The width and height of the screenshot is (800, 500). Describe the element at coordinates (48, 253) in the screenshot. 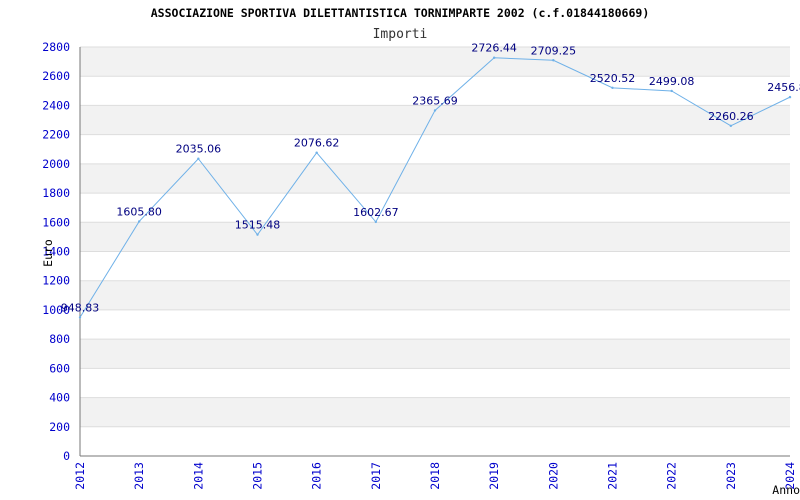

I see `y-axis-label: Euro` at that location.